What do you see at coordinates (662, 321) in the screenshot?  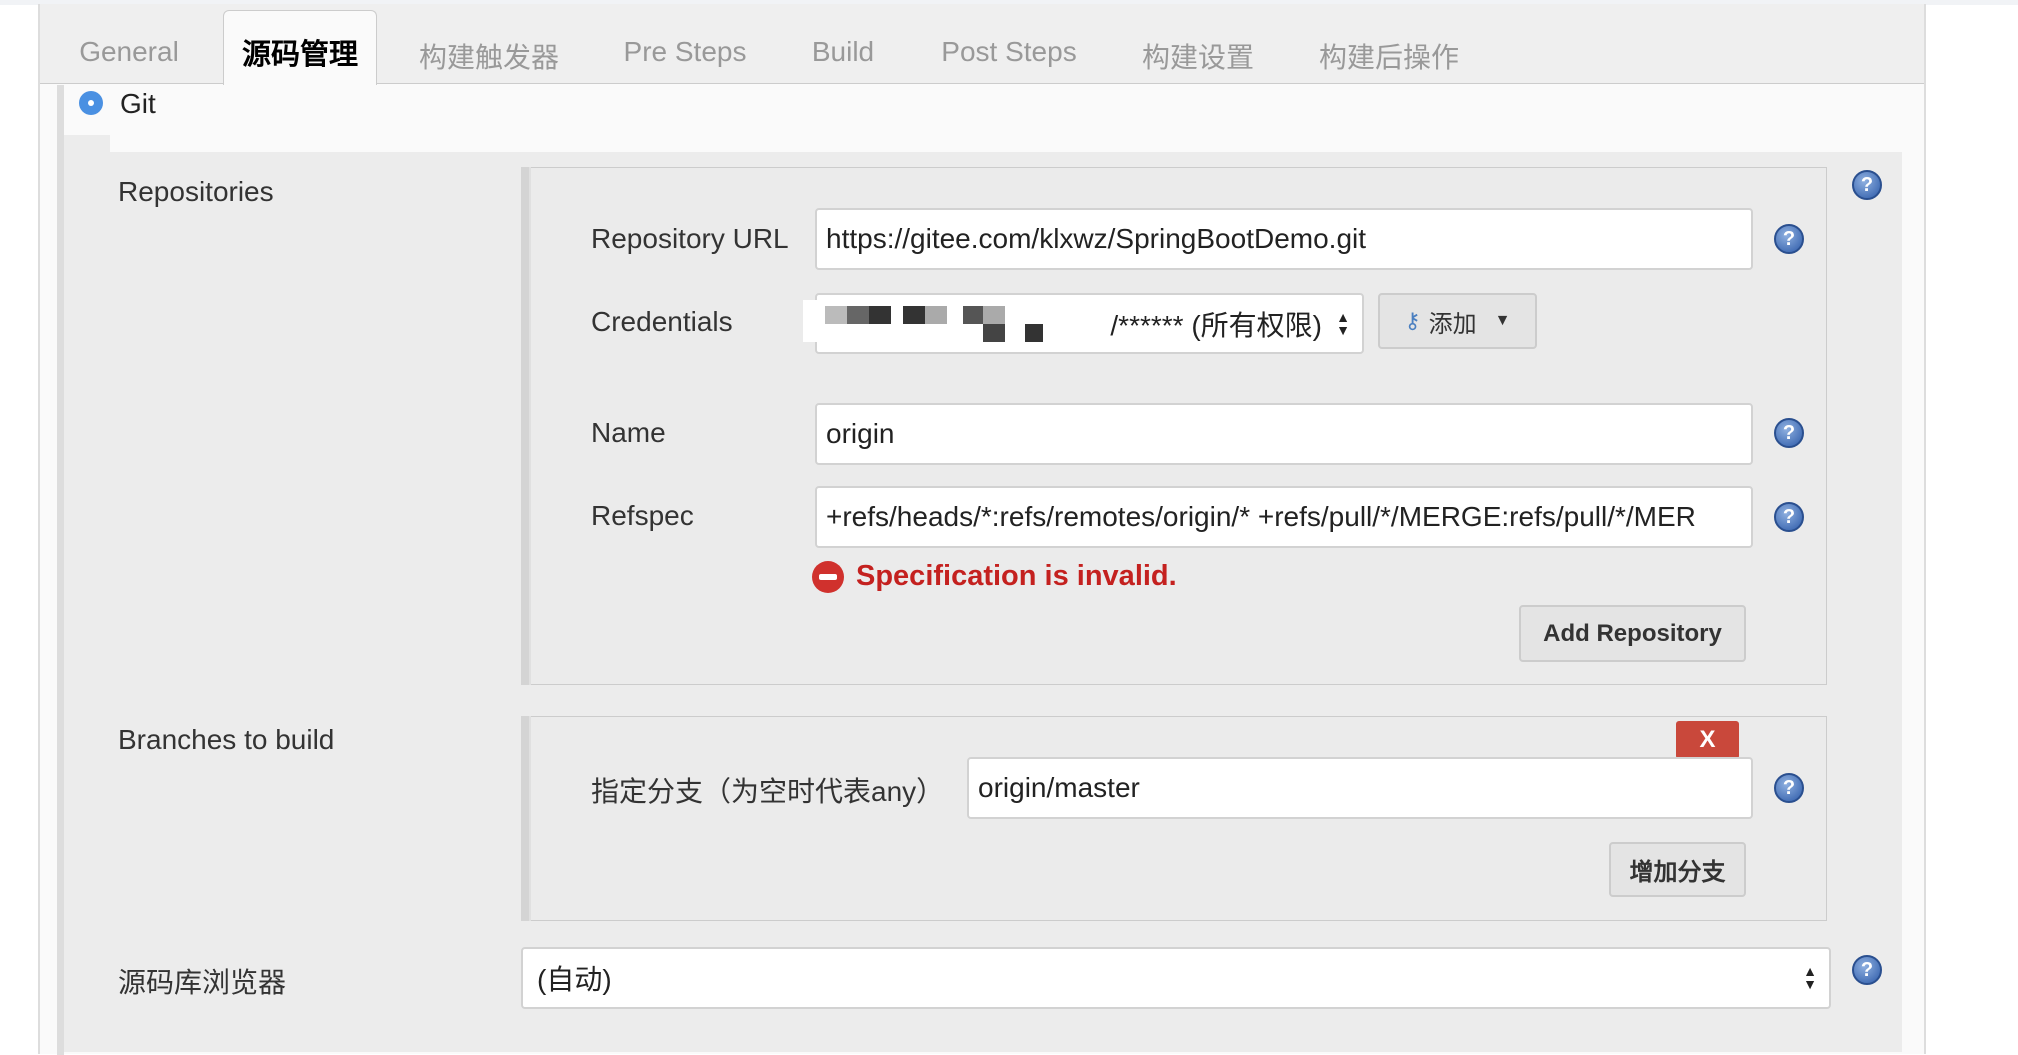 I see `credentials-label: Credentials` at bounding box center [662, 321].